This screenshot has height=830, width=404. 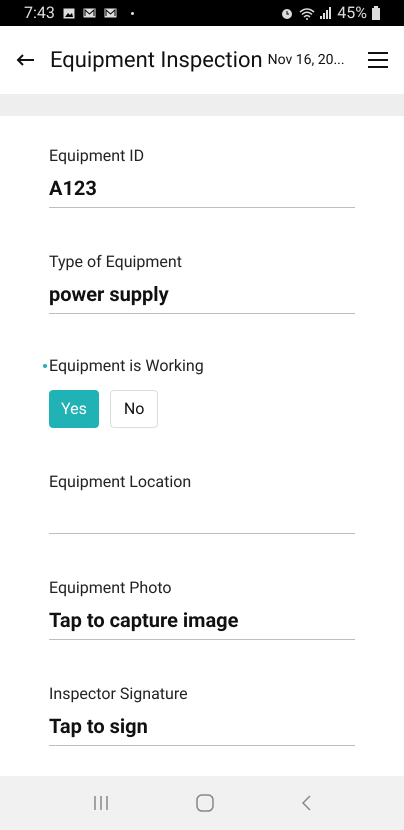 I want to click on battery-percent: 45%, so click(x=352, y=13).